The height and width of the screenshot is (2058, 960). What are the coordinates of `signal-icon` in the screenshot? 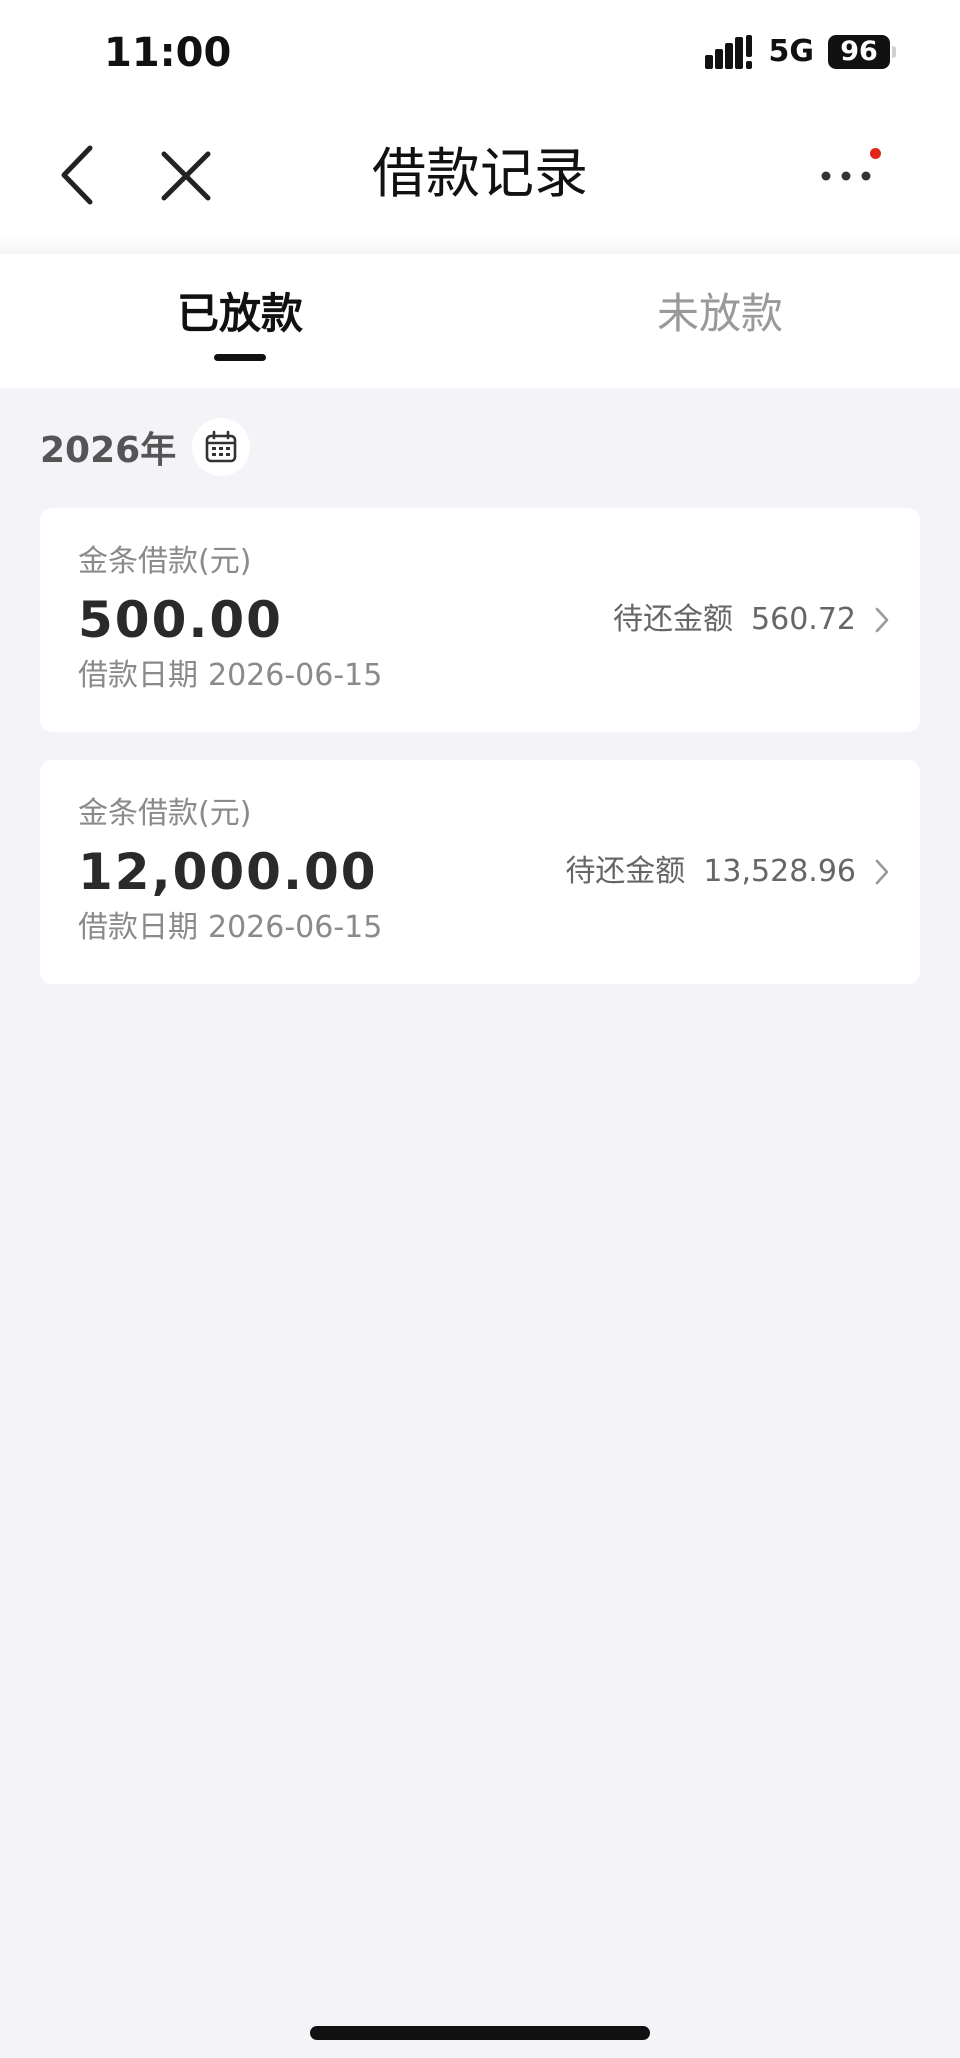 It's located at (728, 52).